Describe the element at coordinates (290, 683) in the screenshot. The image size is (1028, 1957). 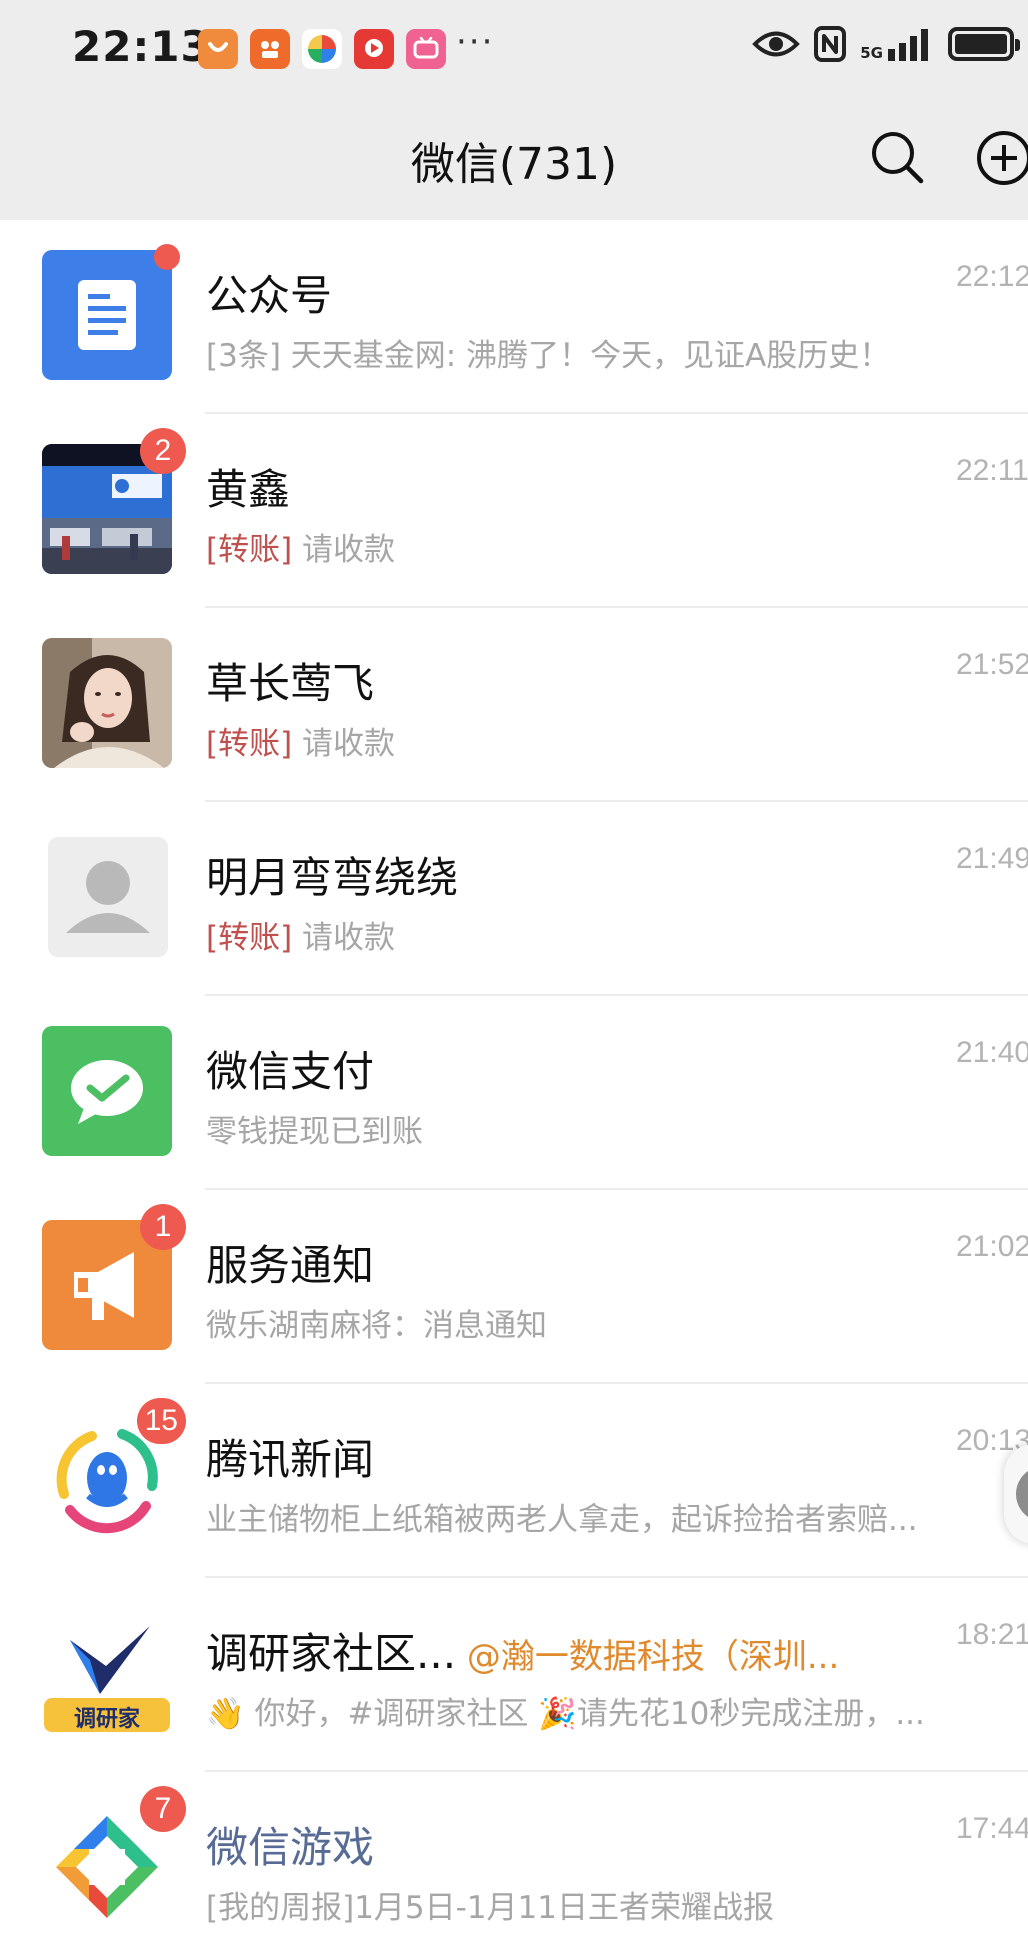
I see `chat-name: 草长莺飞` at that location.